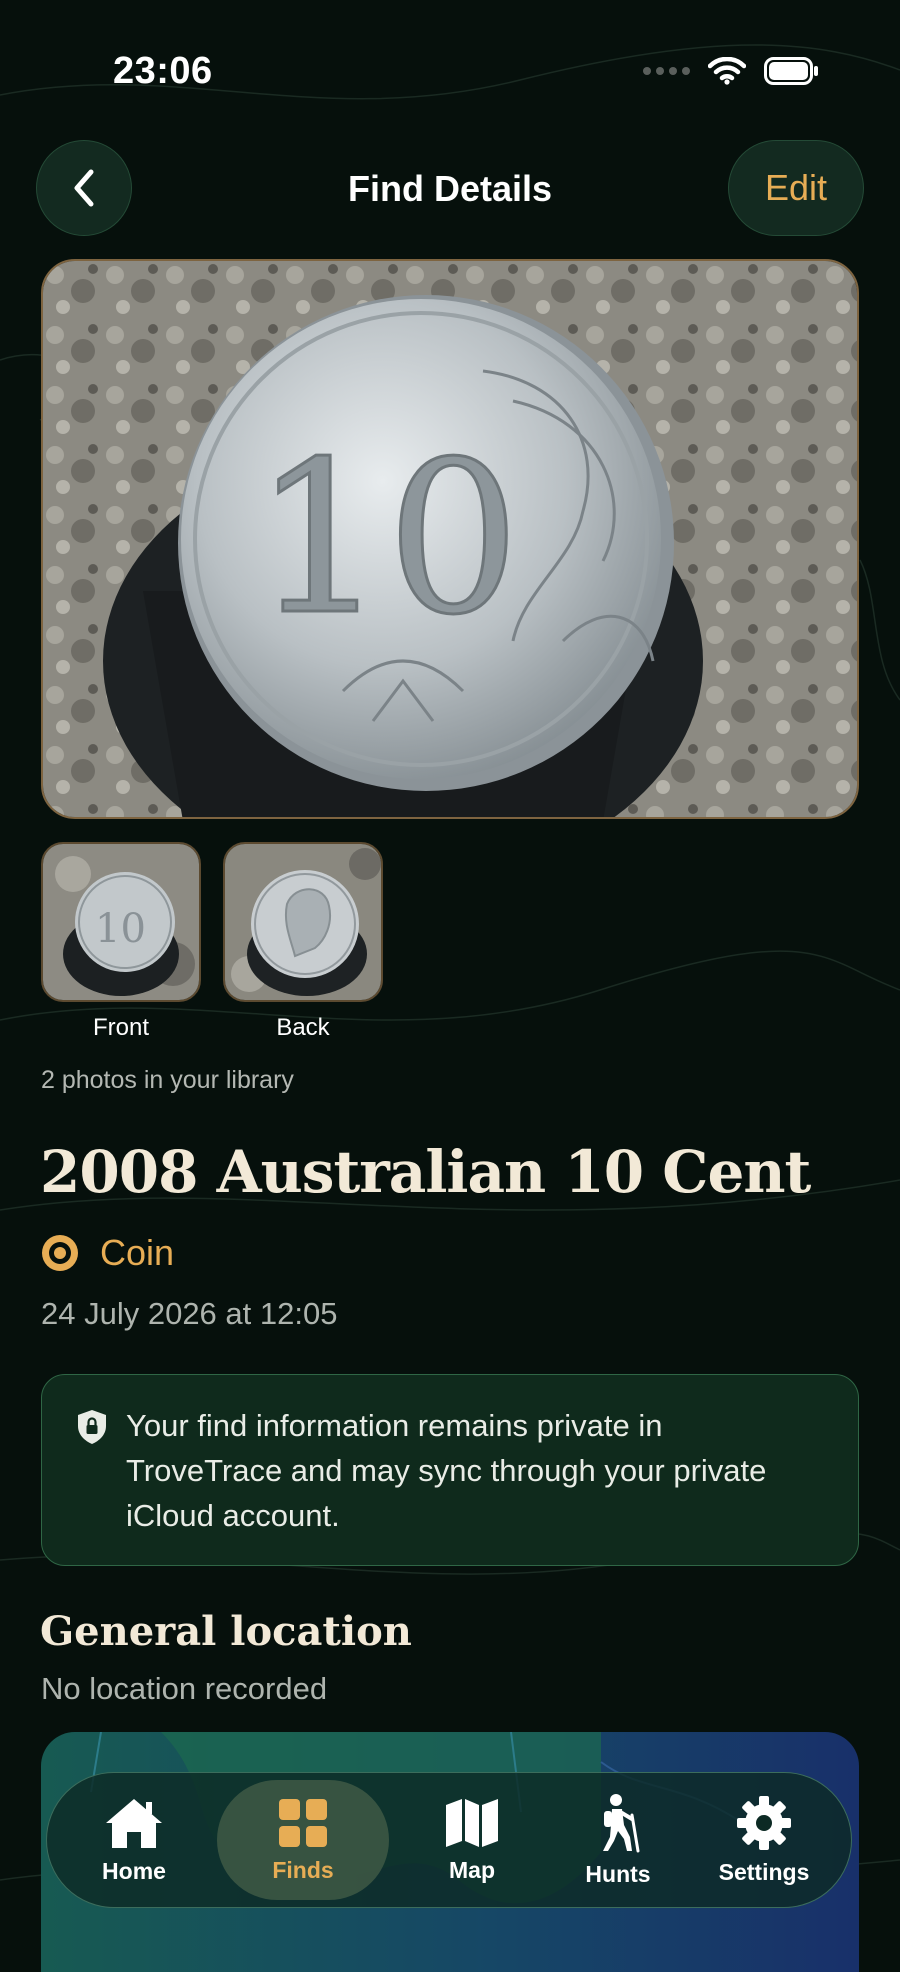  I want to click on tab-hunts: Hunts, so click(618, 1840).